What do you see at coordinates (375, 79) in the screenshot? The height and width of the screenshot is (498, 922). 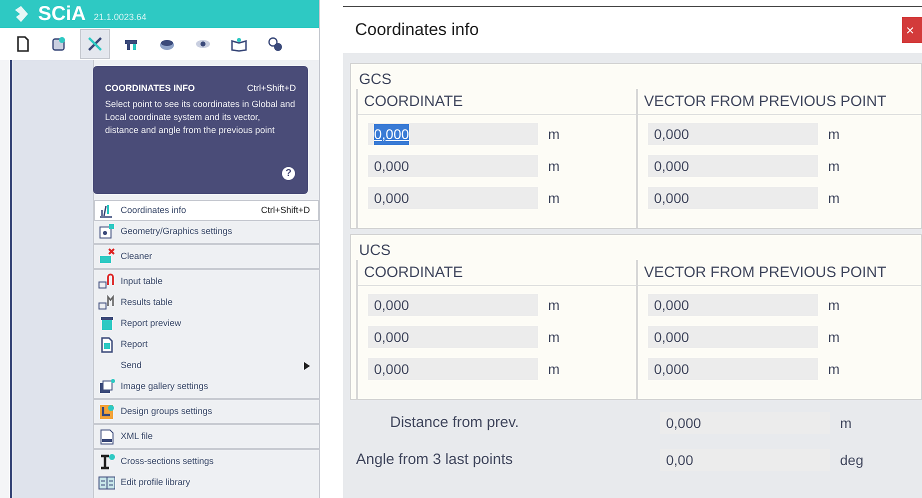 I see `section-title: GCS` at bounding box center [375, 79].